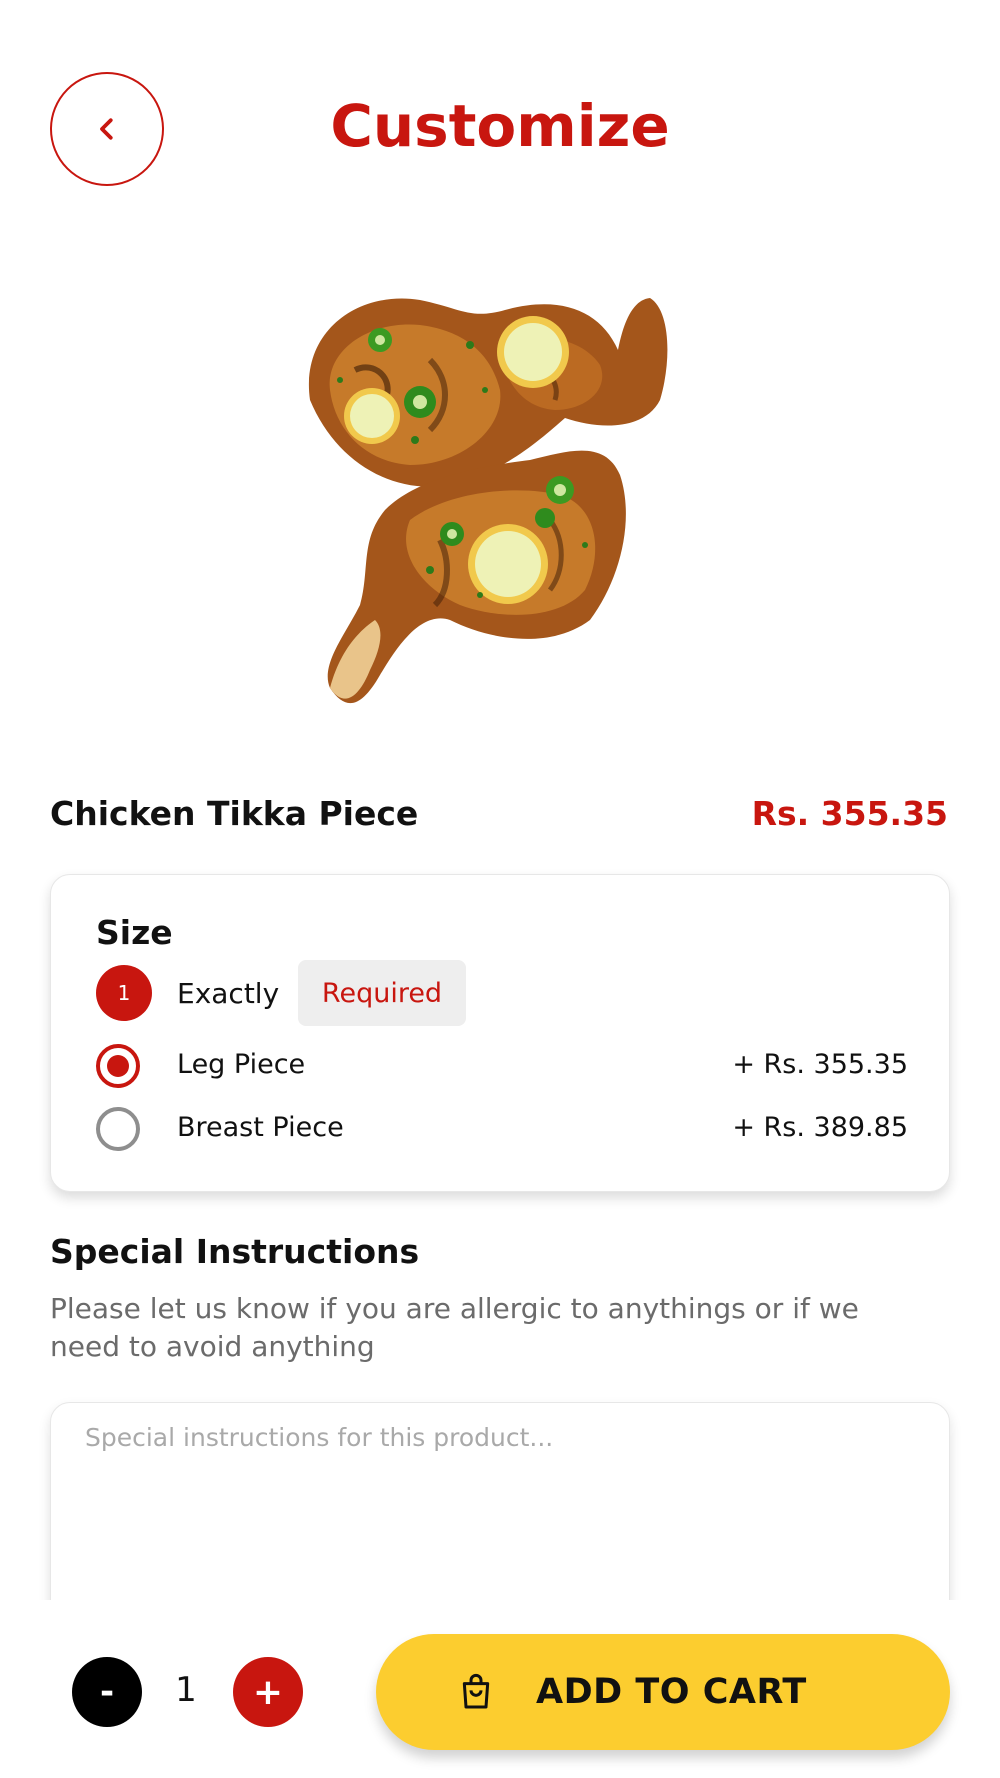 Image resolution: width=1000 pixels, height=1778 pixels. What do you see at coordinates (228, 993) in the screenshot?
I see `selection-rule-label: Exactly` at bounding box center [228, 993].